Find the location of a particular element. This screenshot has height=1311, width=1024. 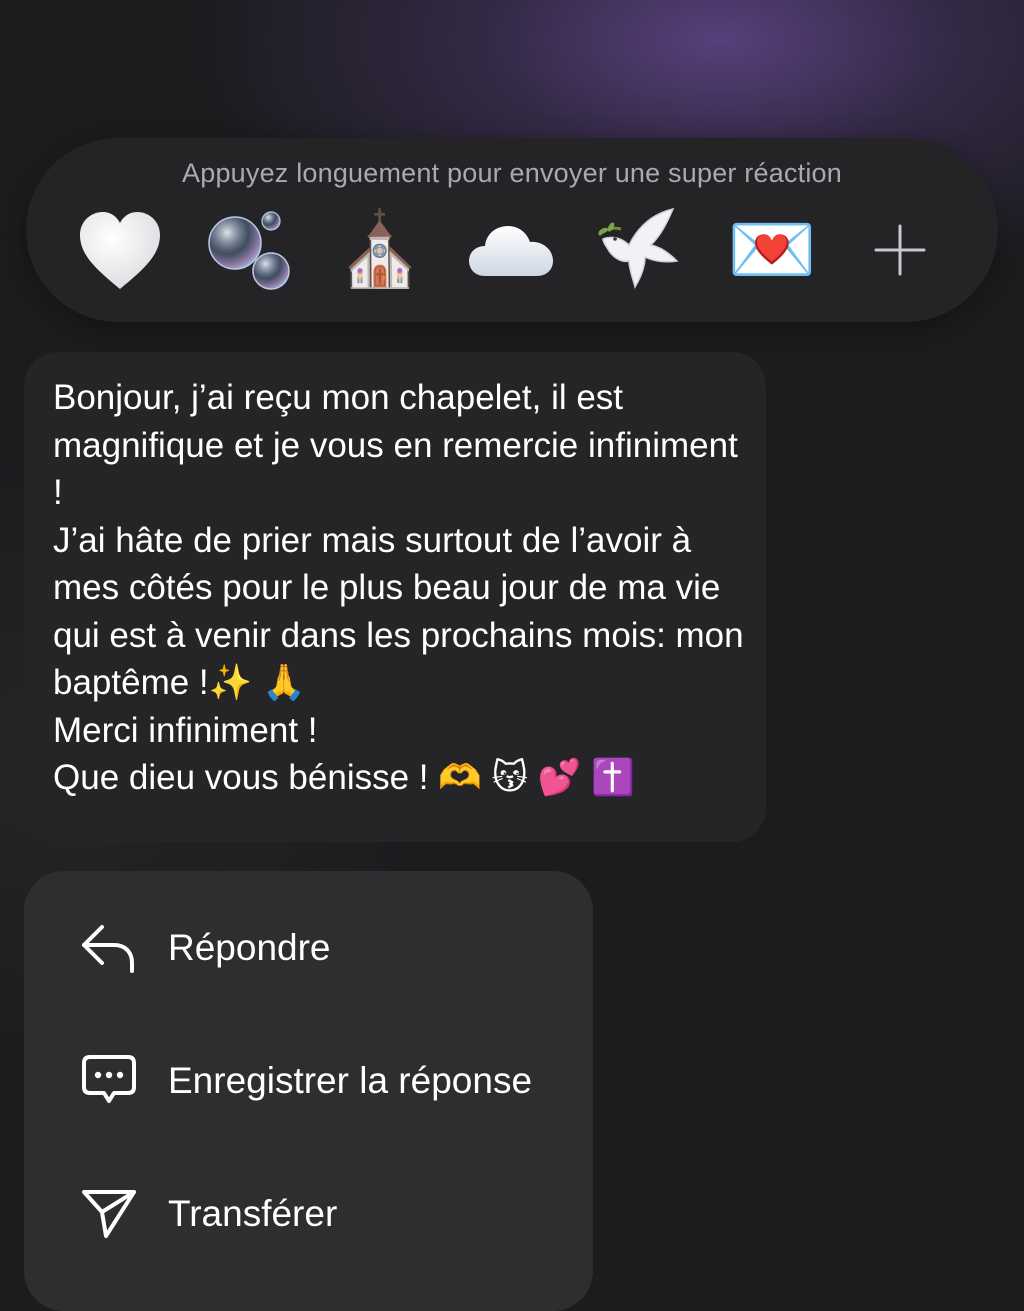

save-reply-menu-item: Enregistrer la réponse is located at coordinates (308, 1081).